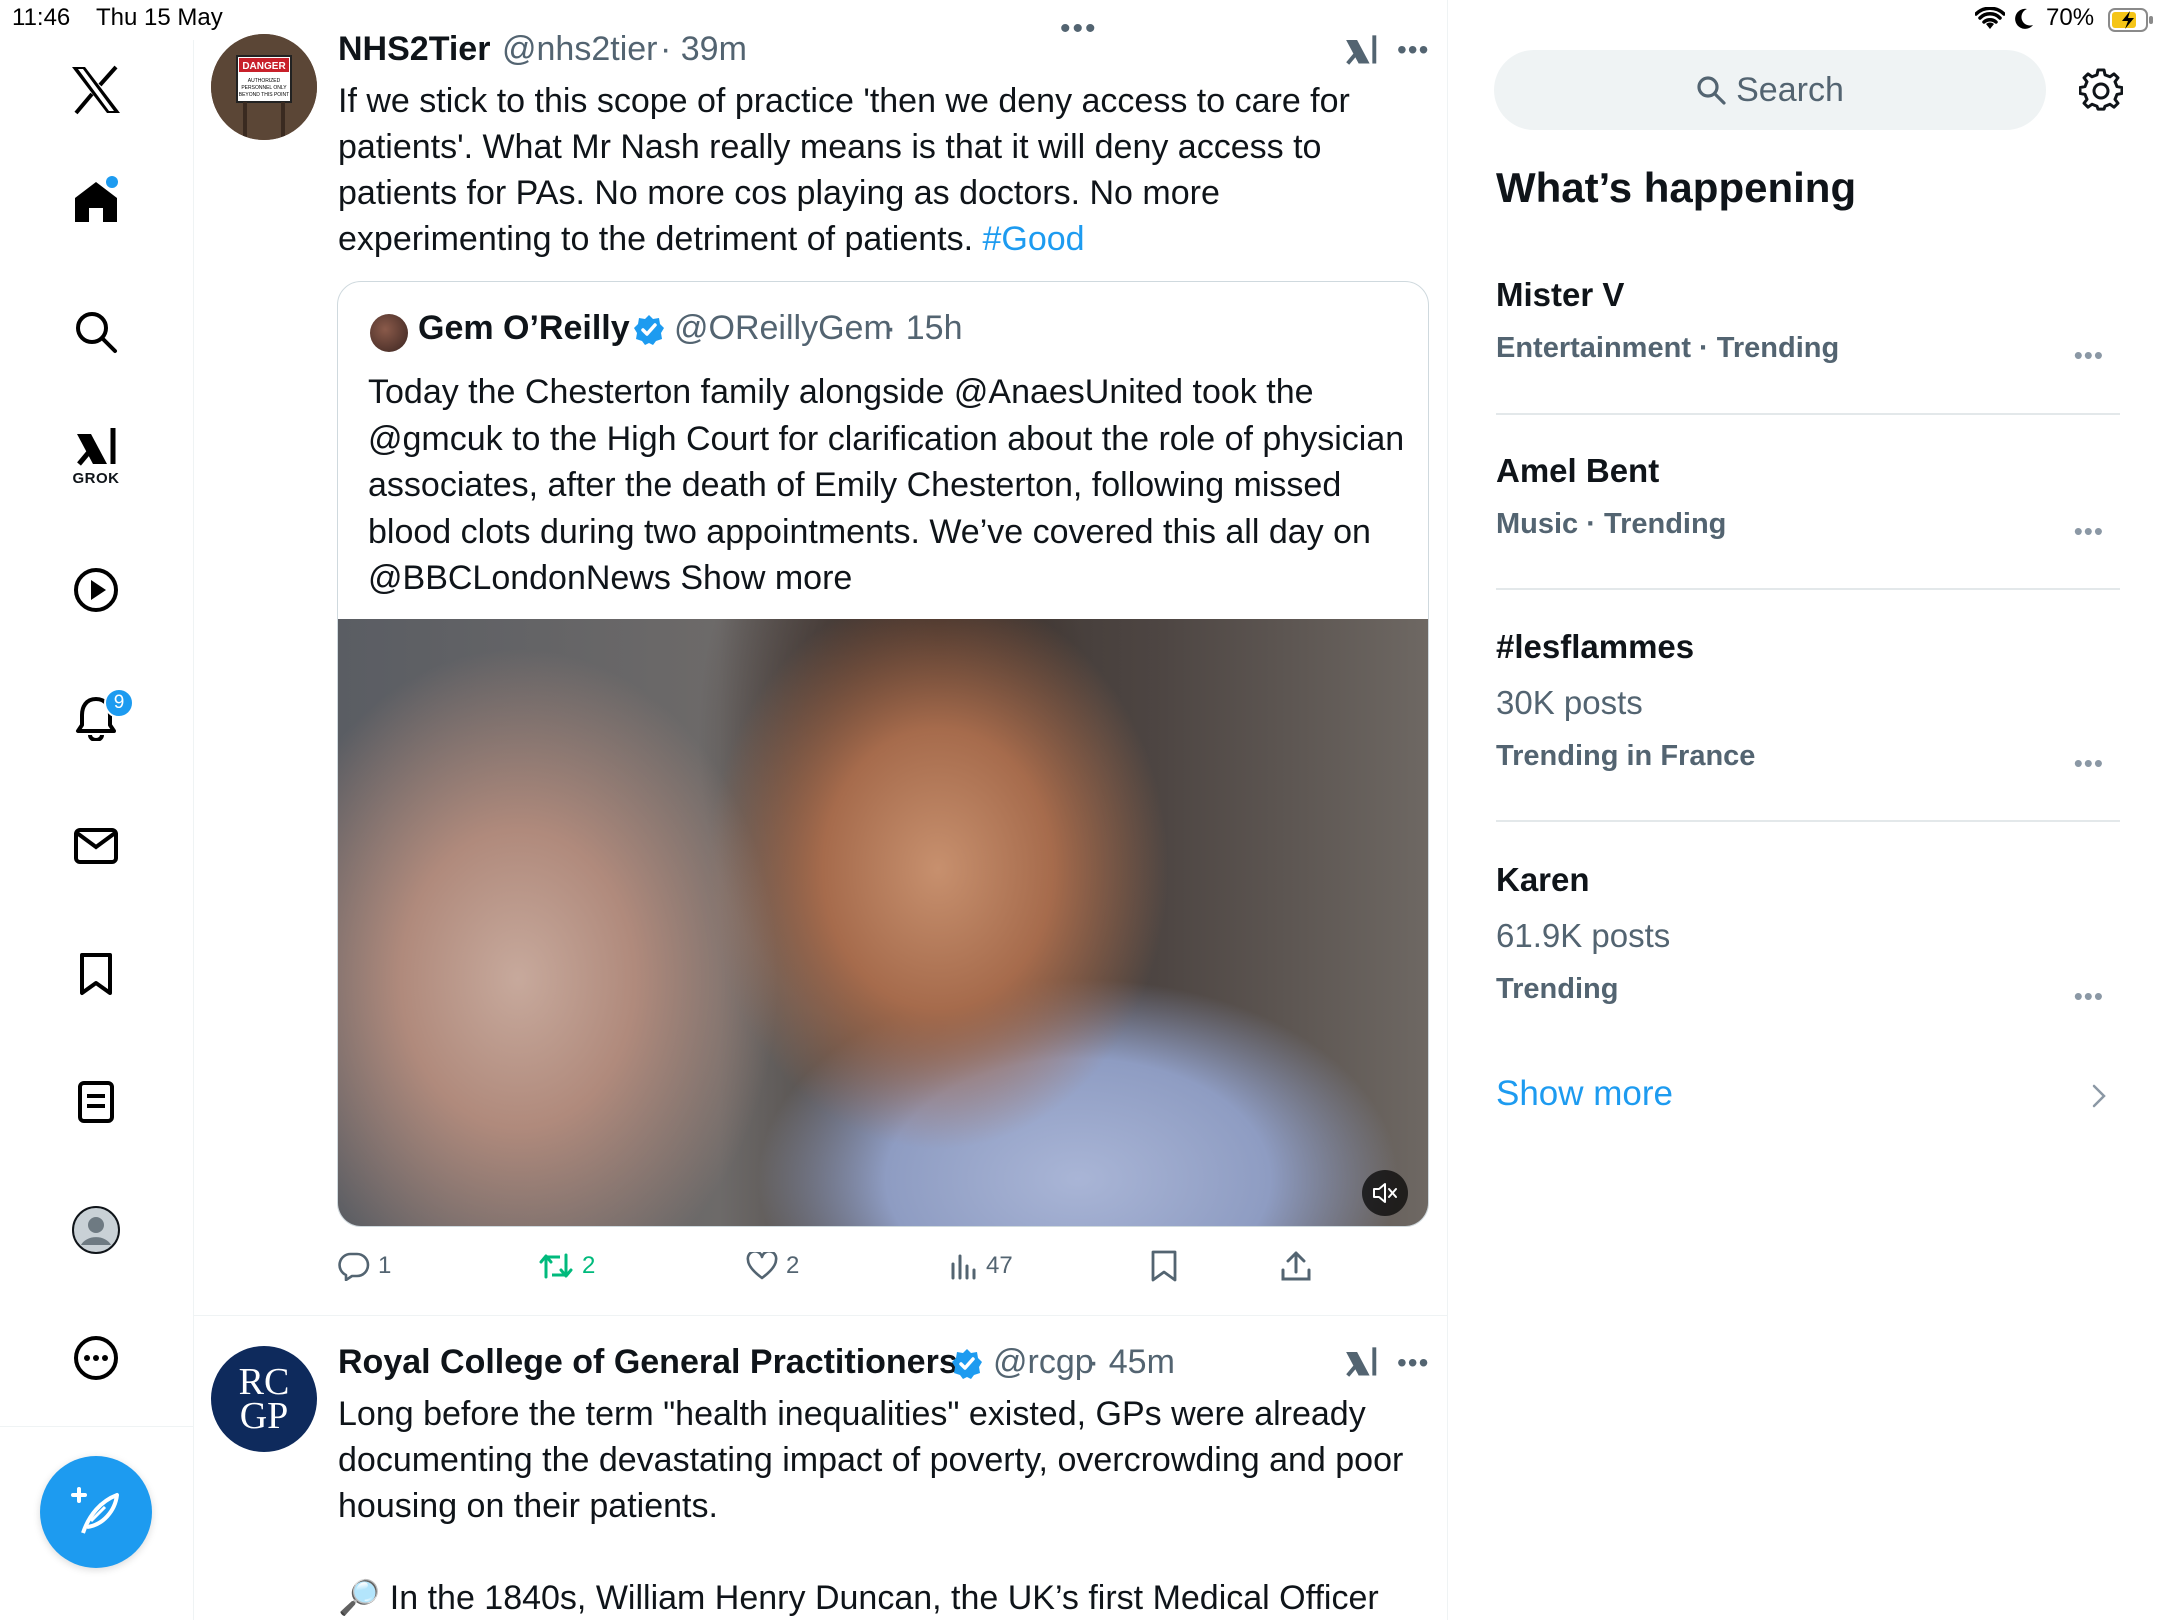 Image resolution: width=2160 pixels, height=1621 pixels. I want to click on lists-icon, so click(96, 1102).